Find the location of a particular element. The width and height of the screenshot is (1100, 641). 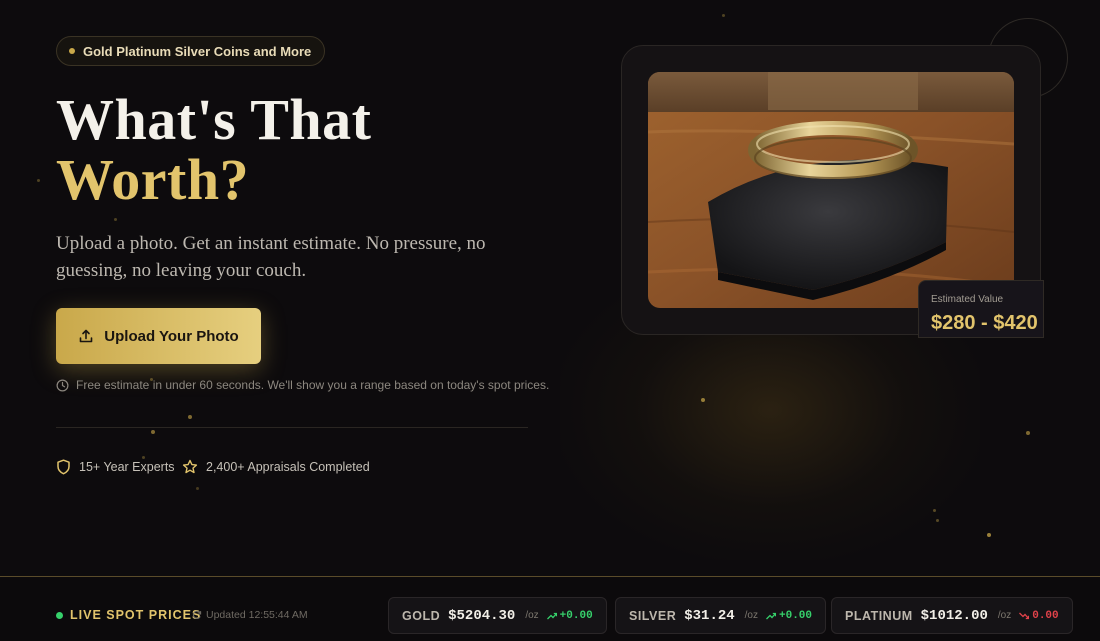

live-dot is located at coordinates (59, 615).